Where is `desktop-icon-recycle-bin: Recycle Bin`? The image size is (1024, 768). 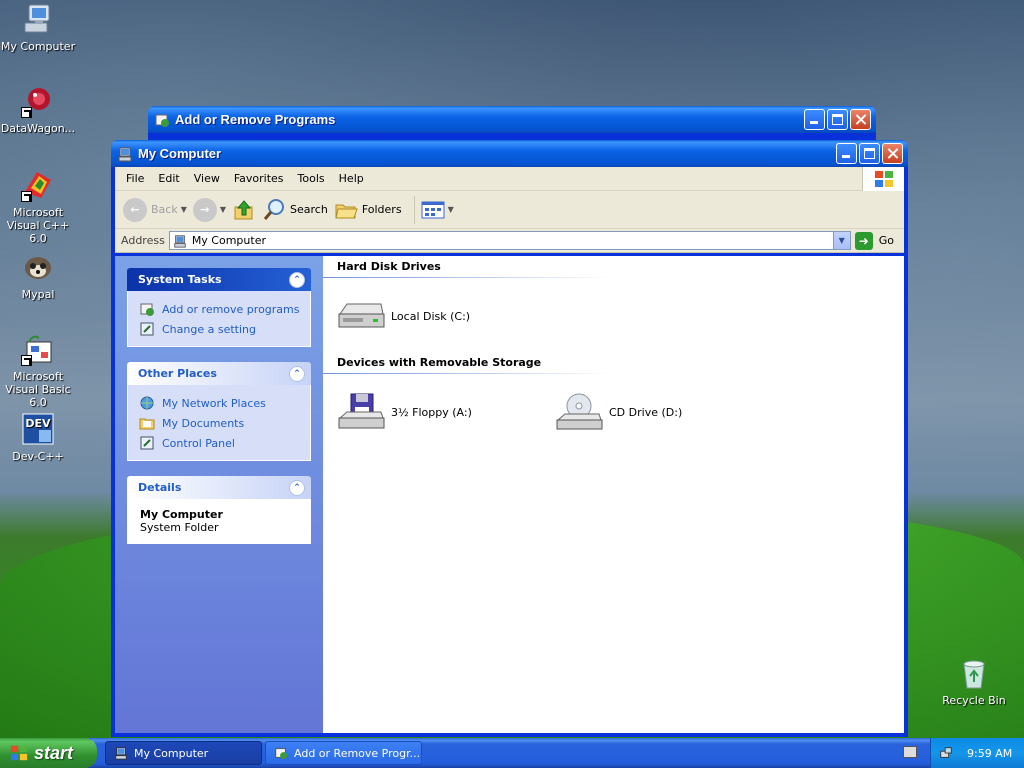 desktop-icon-recycle-bin: Recycle Bin is located at coordinates (974, 681).